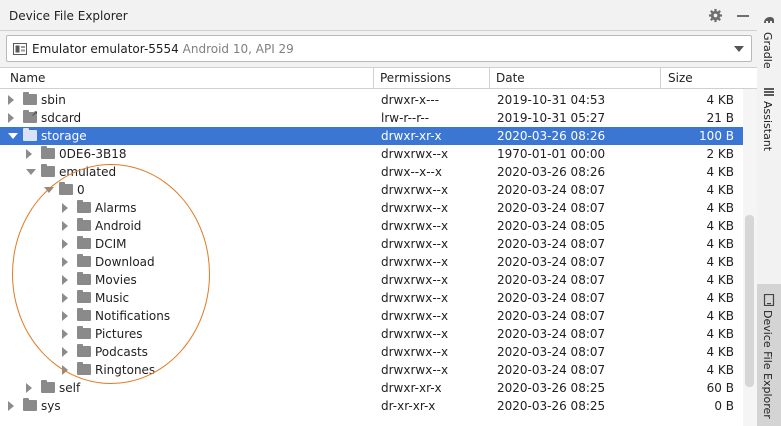  Describe the element at coordinates (371, 244) in the screenshot. I see `table-row: DCIM drwxrwx--x 2020-03-24 08:07 4 KB` at that location.